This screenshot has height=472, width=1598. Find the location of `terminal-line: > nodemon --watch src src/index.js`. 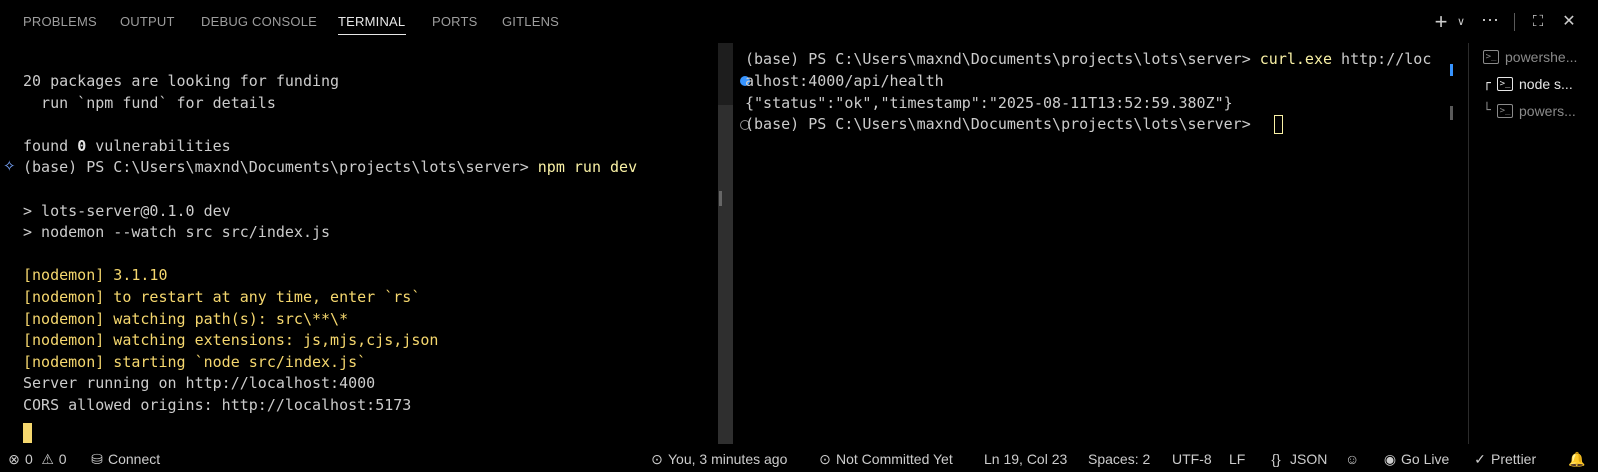

terminal-line: > nodemon --watch src src/index.js is located at coordinates (177, 232).